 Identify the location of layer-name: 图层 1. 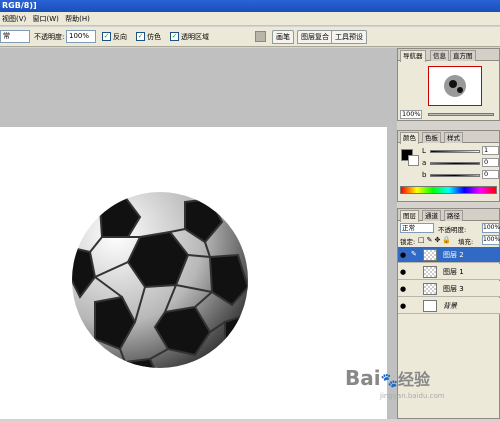
(453, 272).